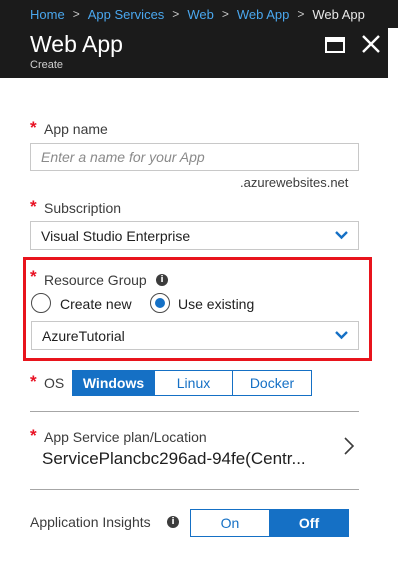 This screenshot has width=398, height=568. Describe the element at coordinates (96, 304) in the screenshot. I see `create-new-label: Create new` at that location.